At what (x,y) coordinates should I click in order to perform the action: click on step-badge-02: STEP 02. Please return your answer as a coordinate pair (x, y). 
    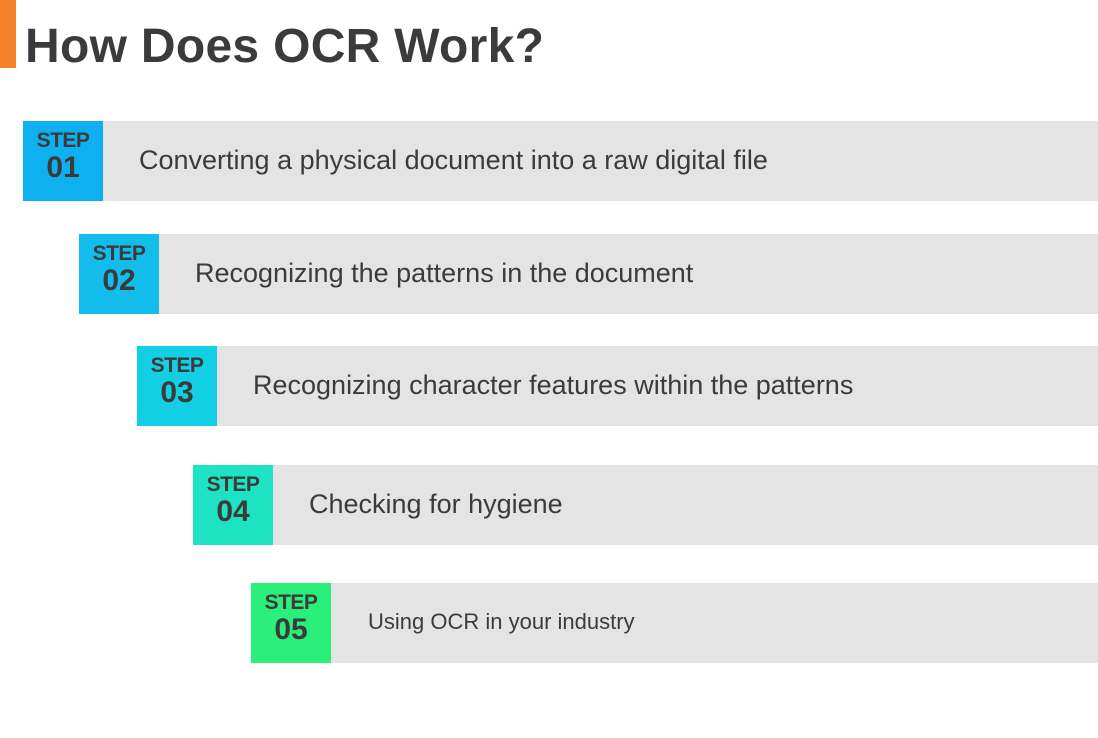
    Looking at the image, I should click on (119, 274).